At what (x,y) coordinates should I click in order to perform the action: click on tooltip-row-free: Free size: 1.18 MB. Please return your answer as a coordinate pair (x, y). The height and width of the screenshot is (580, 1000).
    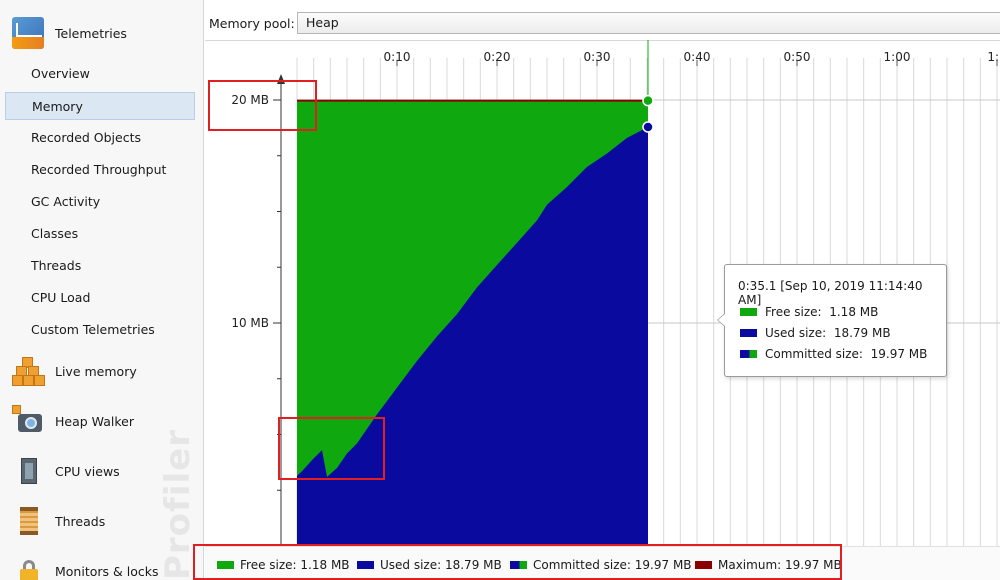
    Looking at the image, I should click on (809, 312).